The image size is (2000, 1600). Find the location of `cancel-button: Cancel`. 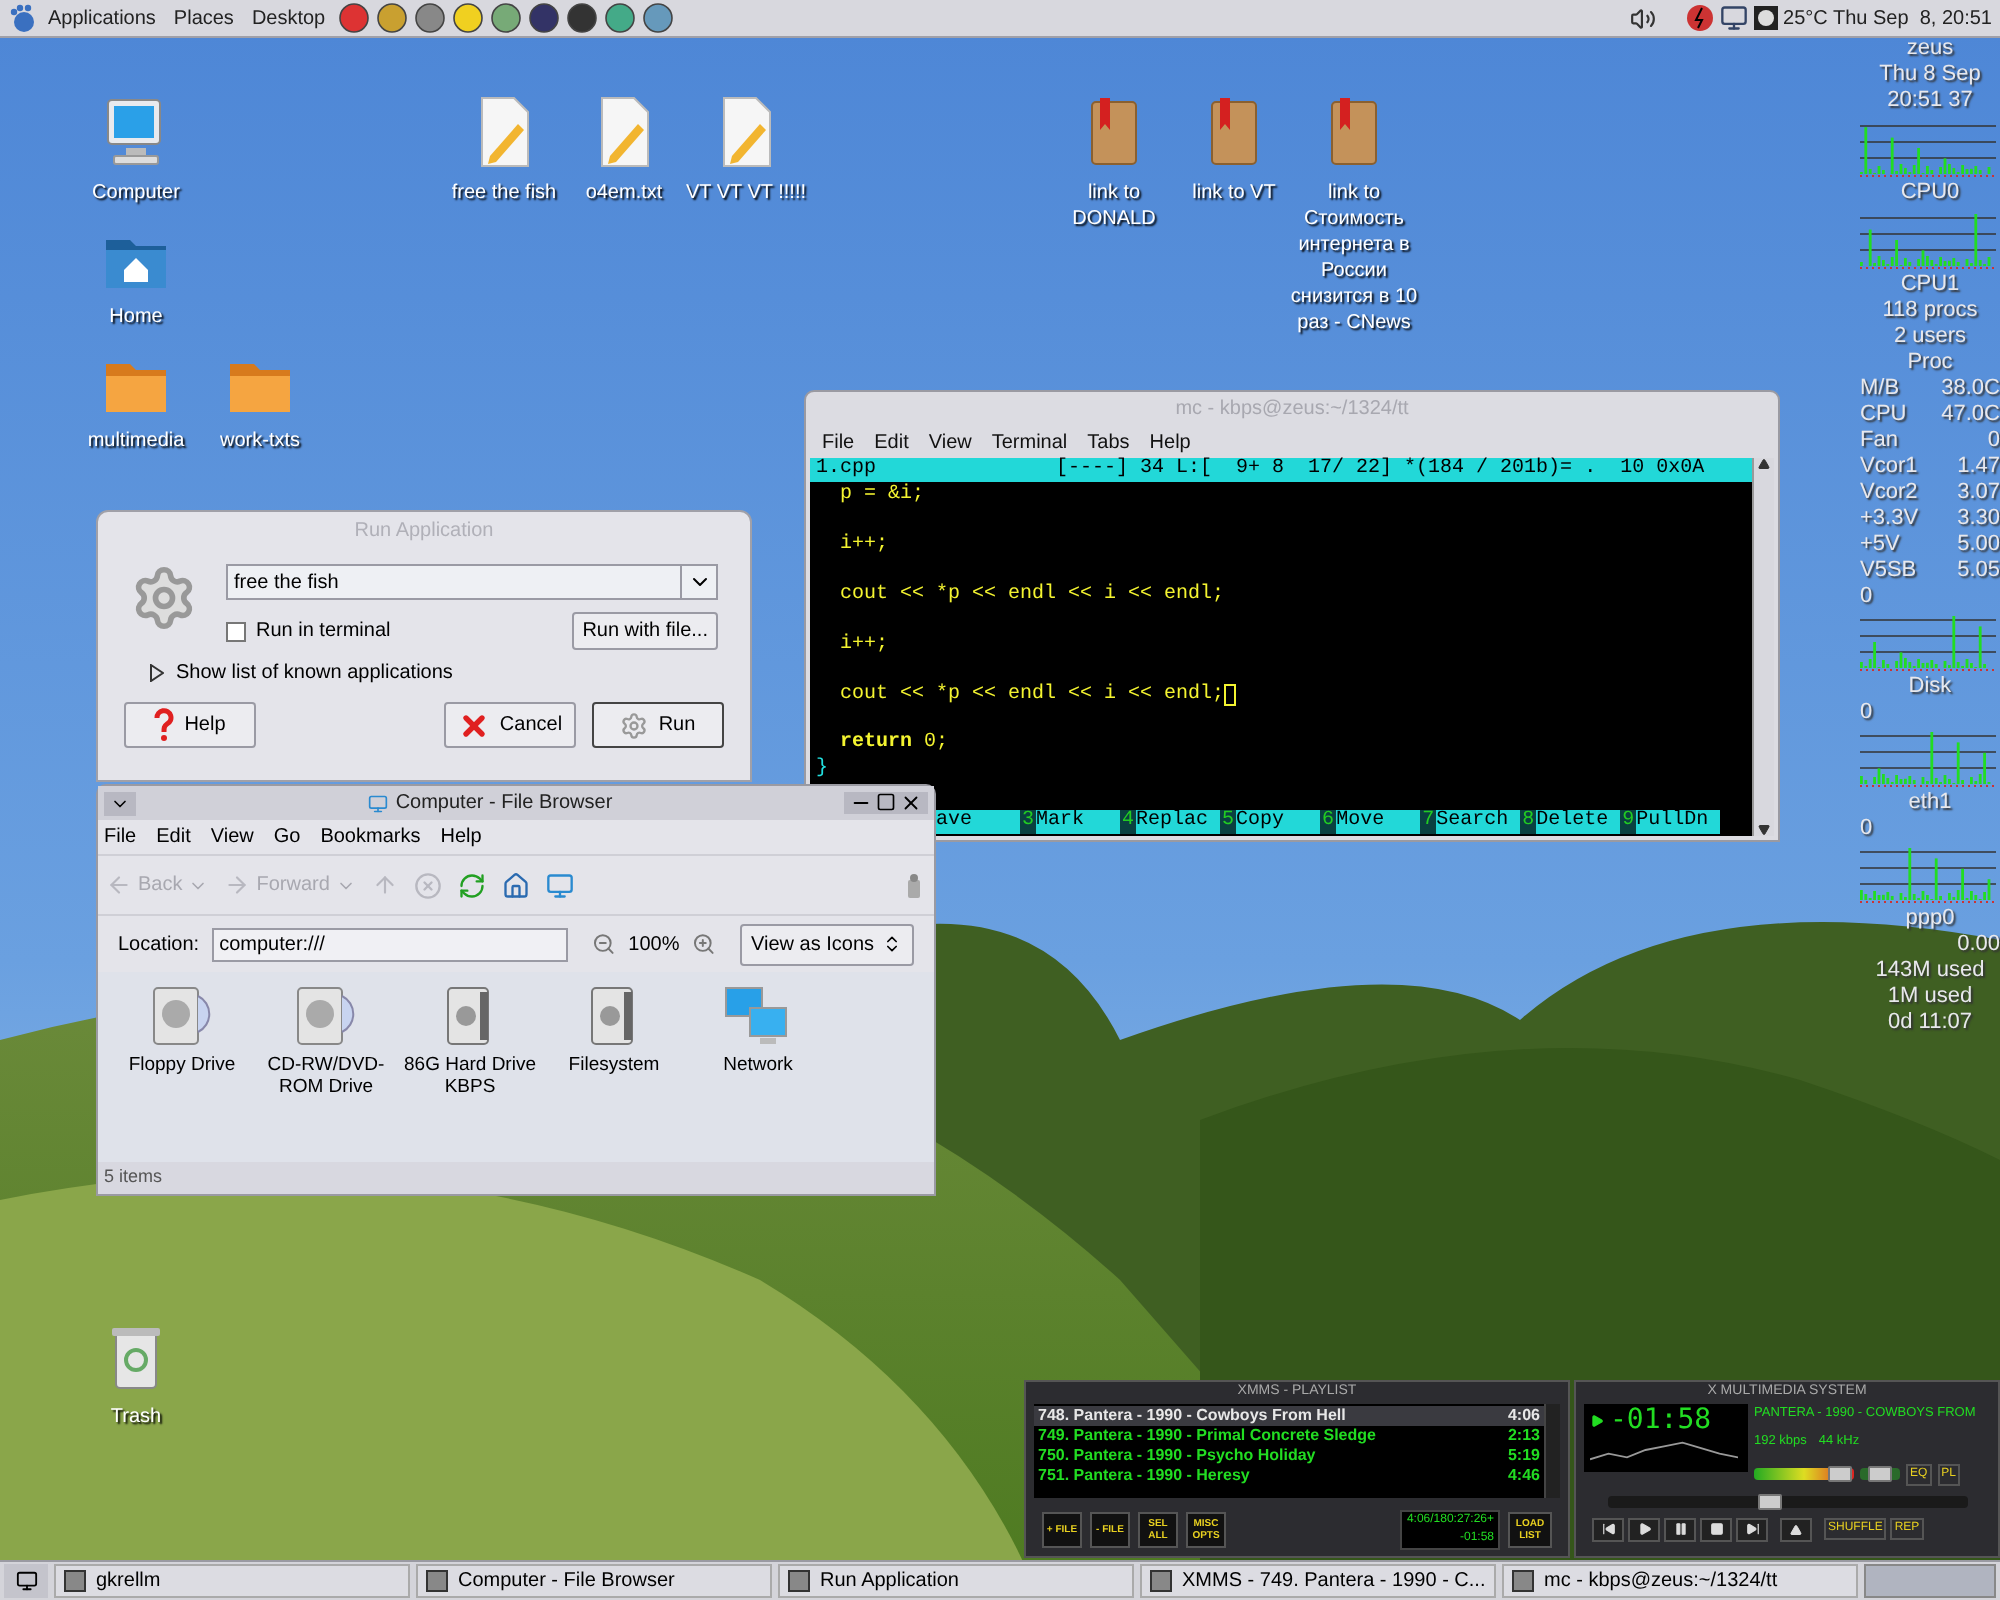

cancel-button: Cancel is located at coordinates (510, 725).